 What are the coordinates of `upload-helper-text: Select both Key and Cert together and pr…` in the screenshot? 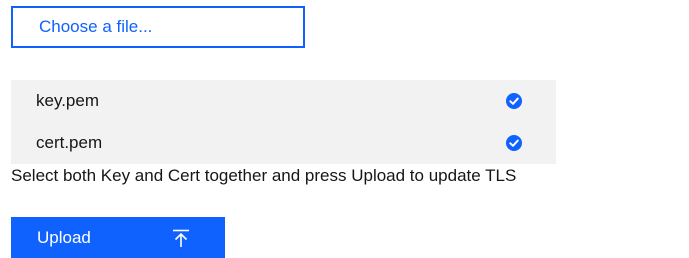 It's located at (264, 175).